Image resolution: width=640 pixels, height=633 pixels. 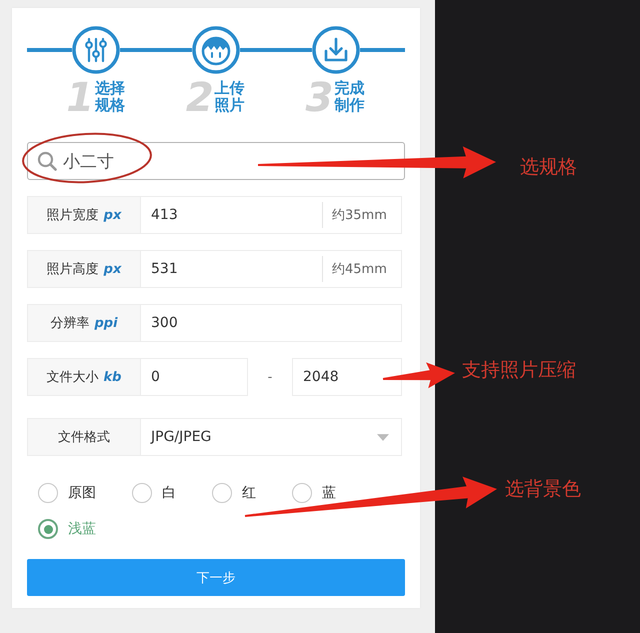 What do you see at coordinates (70, 323) in the screenshot?
I see `field-label: 分辨率` at bounding box center [70, 323].